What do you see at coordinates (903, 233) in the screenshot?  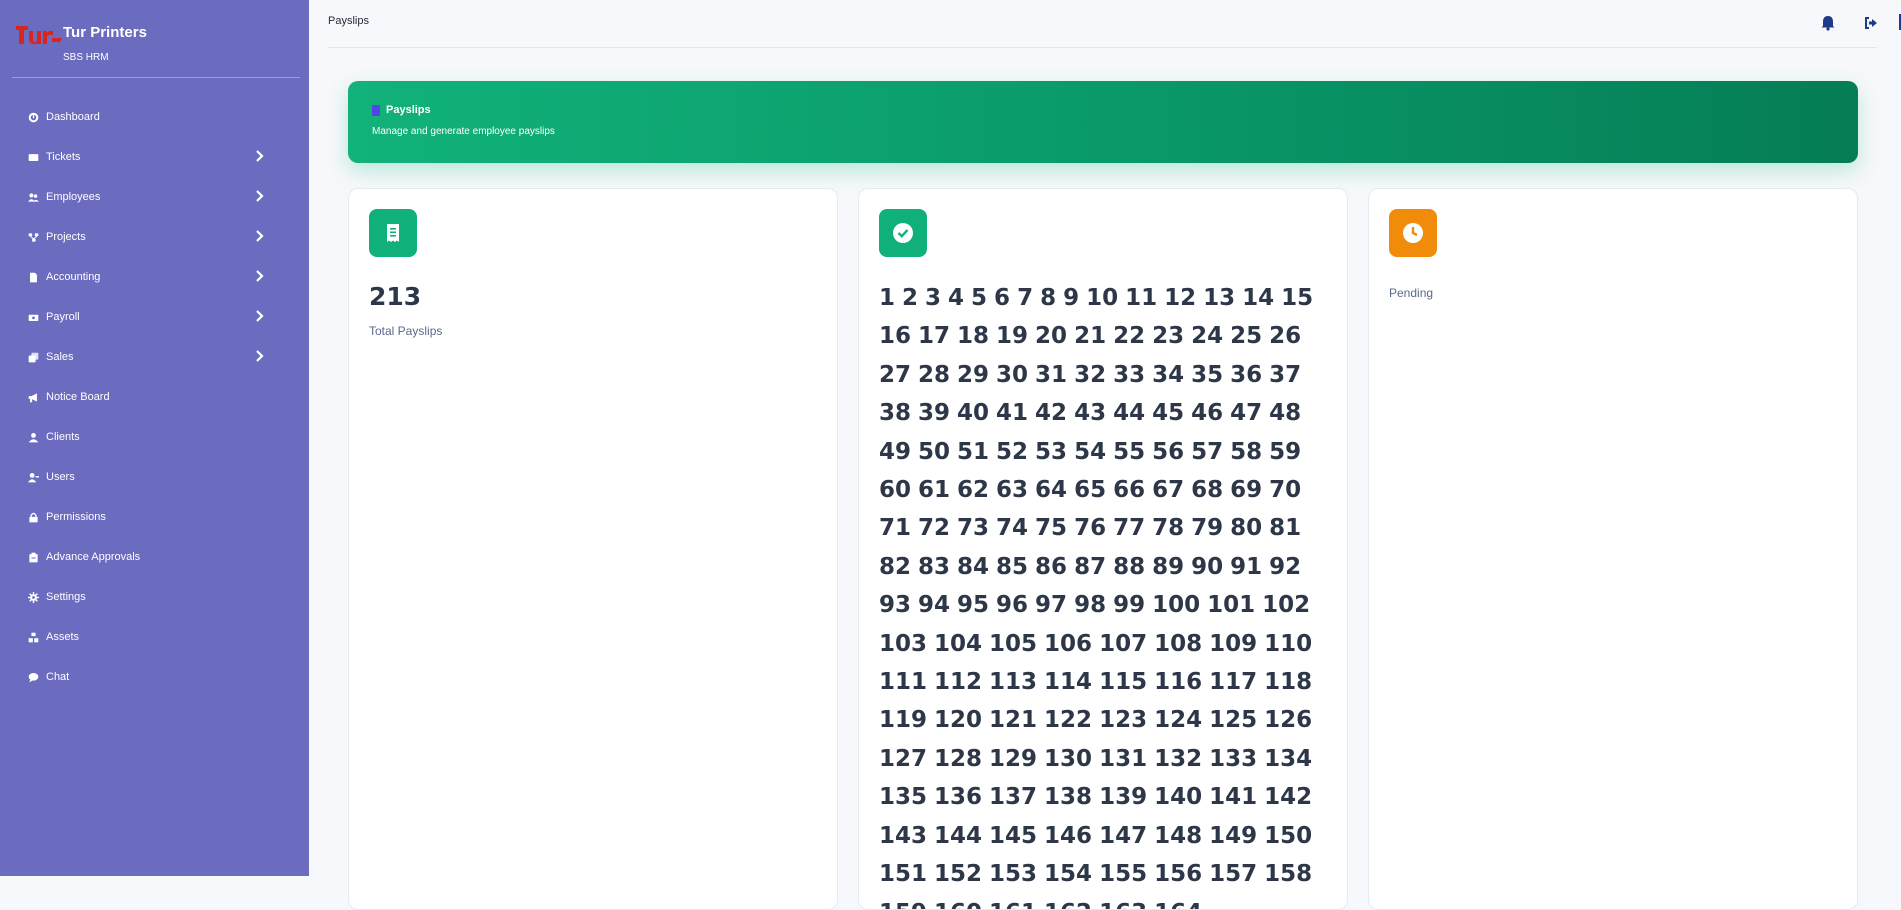 I see `check-circle-icon` at bounding box center [903, 233].